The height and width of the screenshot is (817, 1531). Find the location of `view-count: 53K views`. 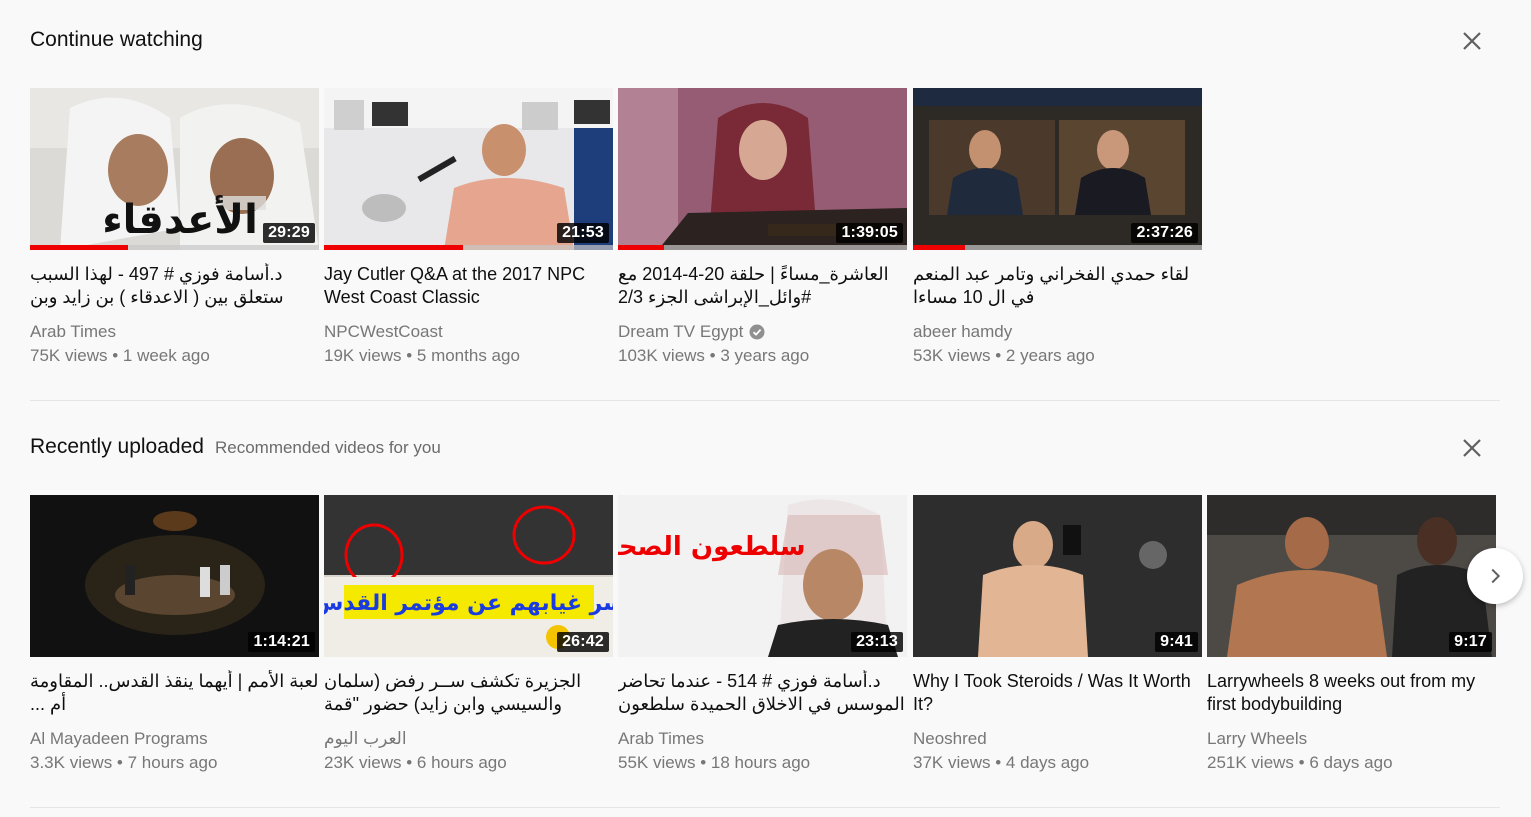

view-count: 53K views is located at coordinates (952, 355).